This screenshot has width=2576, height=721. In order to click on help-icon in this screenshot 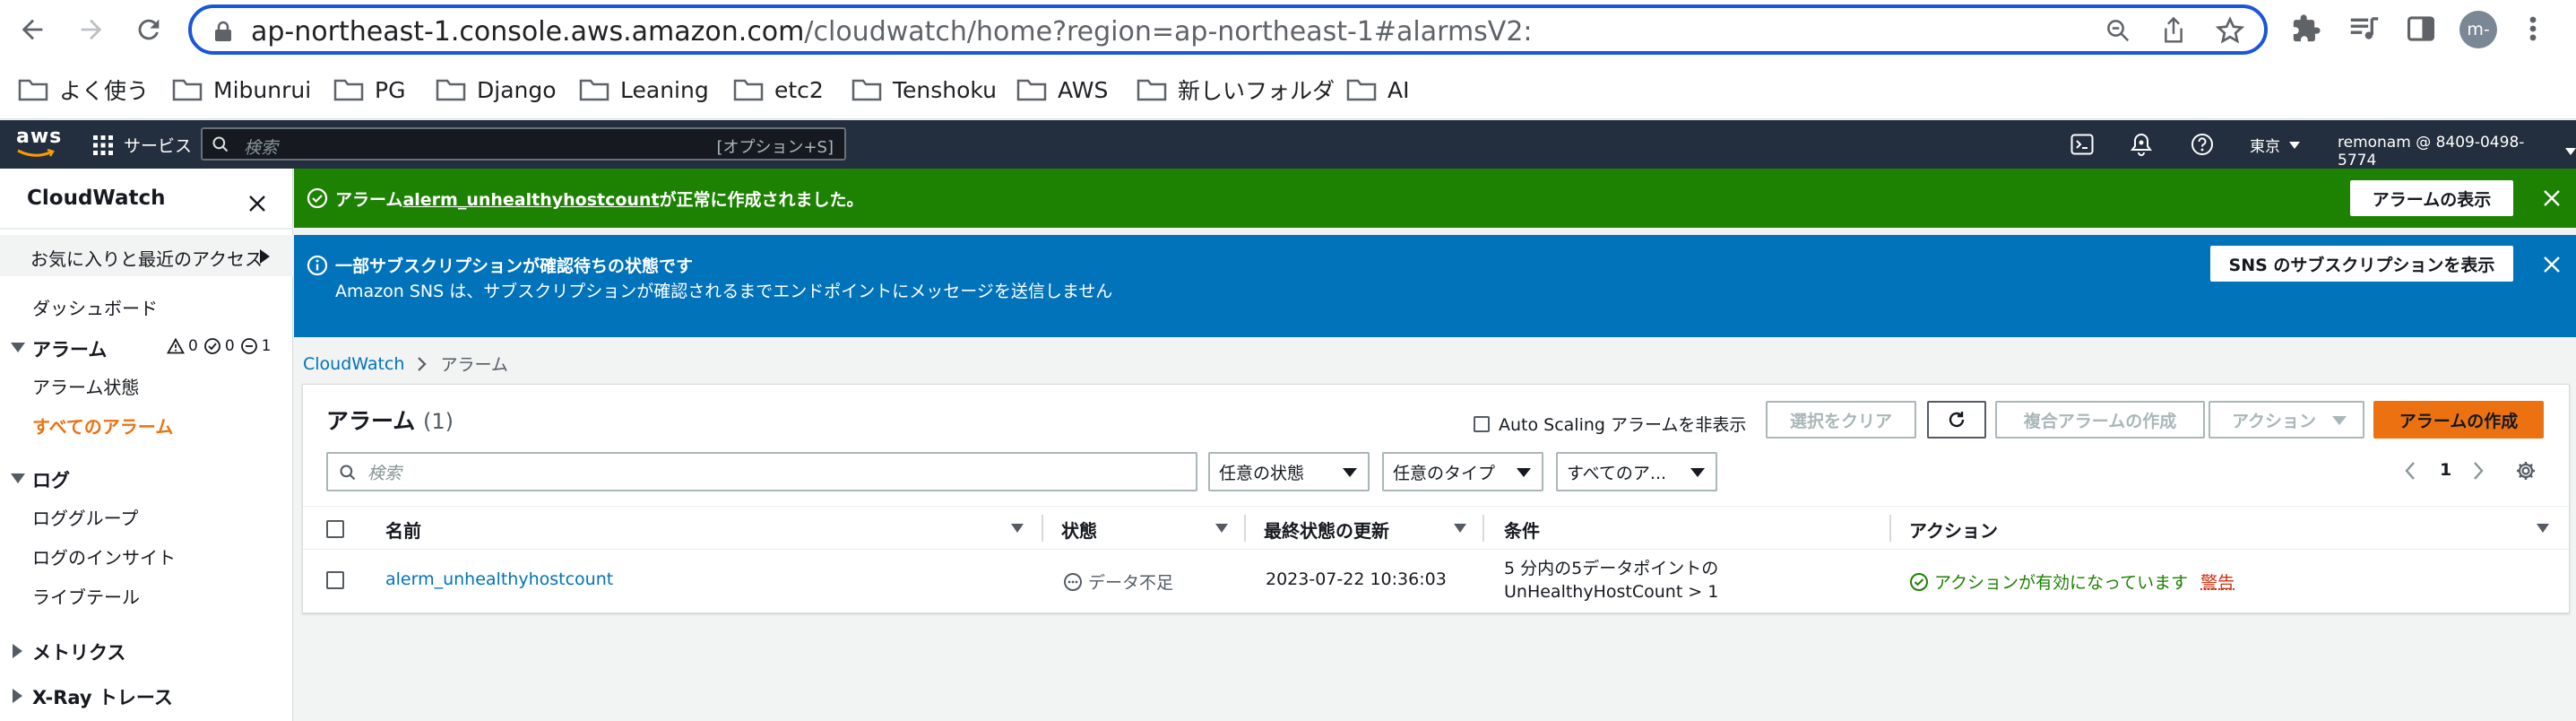, I will do `click(2202, 144)`.